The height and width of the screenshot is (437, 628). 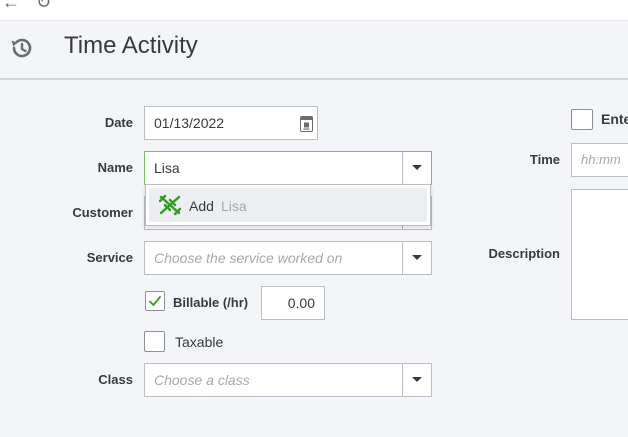 I want to click on name-value: Lisa, so click(x=167, y=168).